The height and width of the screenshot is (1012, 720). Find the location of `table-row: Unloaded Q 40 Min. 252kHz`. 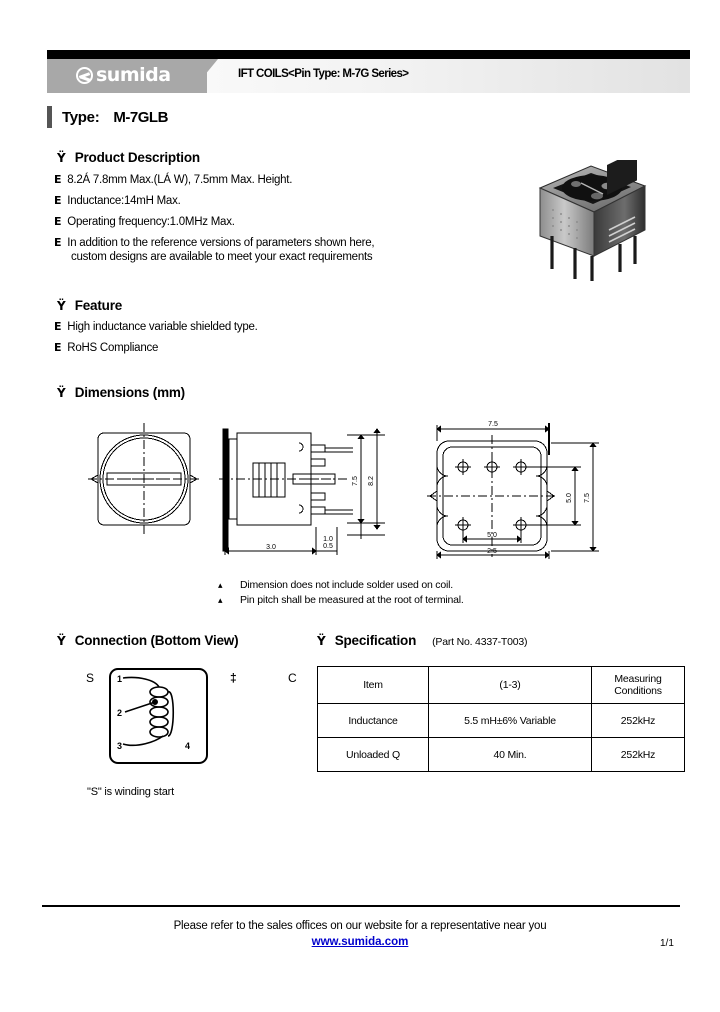

table-row: Unloaded Q 40 Min. 252kHz is located at coordinates (501, 754).